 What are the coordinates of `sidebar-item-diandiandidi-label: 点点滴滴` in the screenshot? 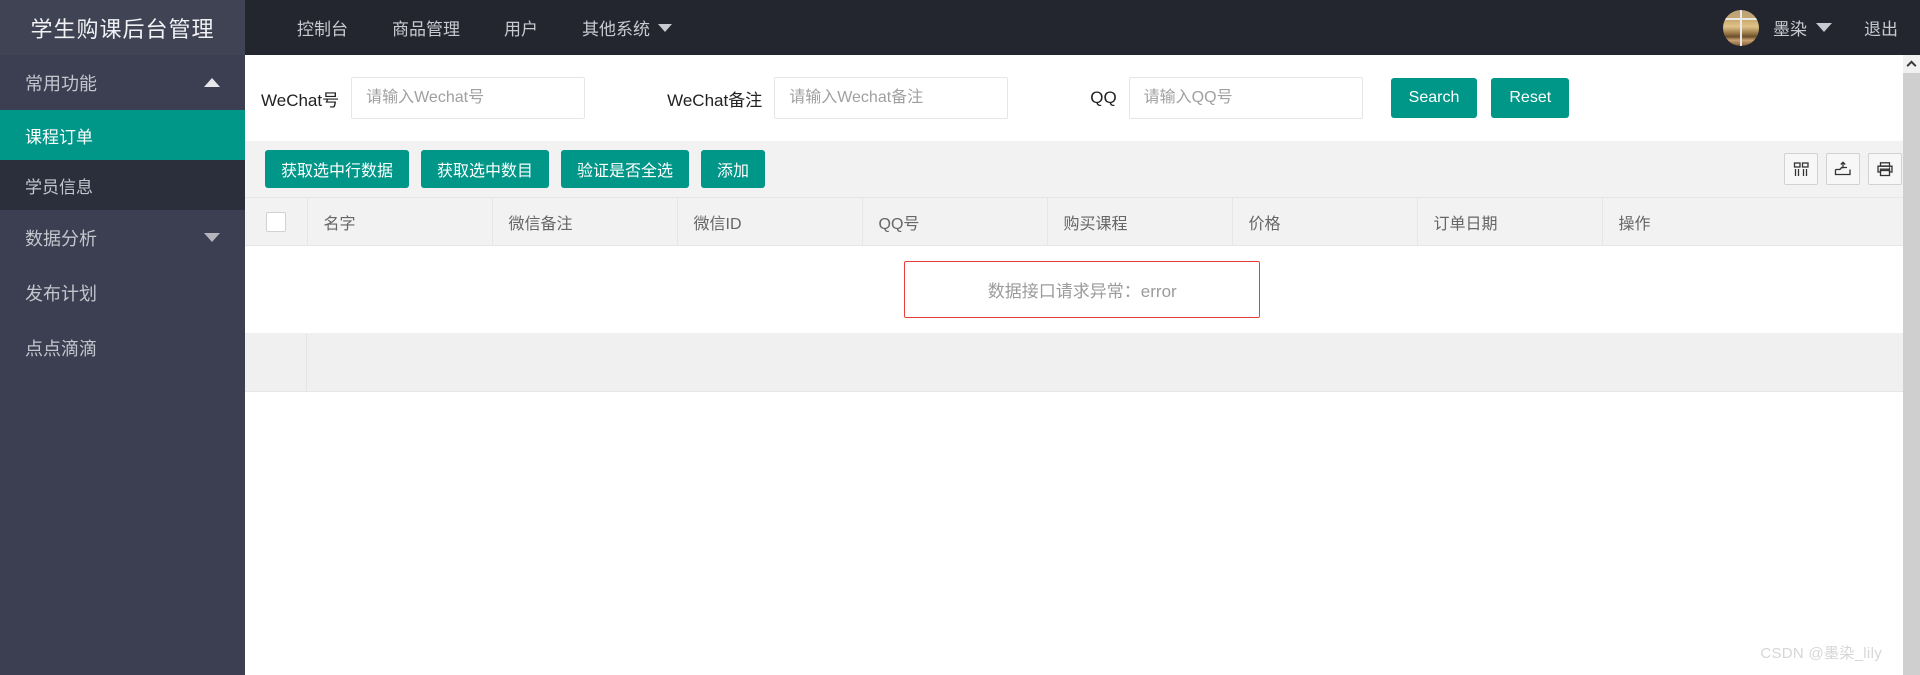 It's located at (61, 348).